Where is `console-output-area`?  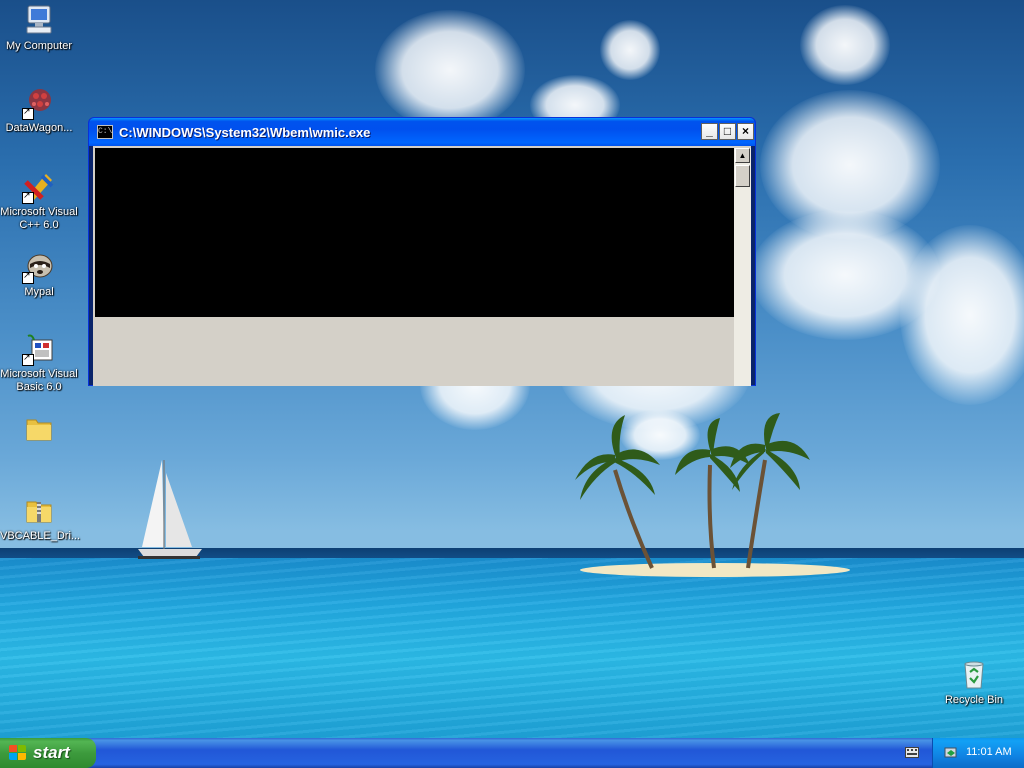
console-output-area is located at coordinates (414, 232).